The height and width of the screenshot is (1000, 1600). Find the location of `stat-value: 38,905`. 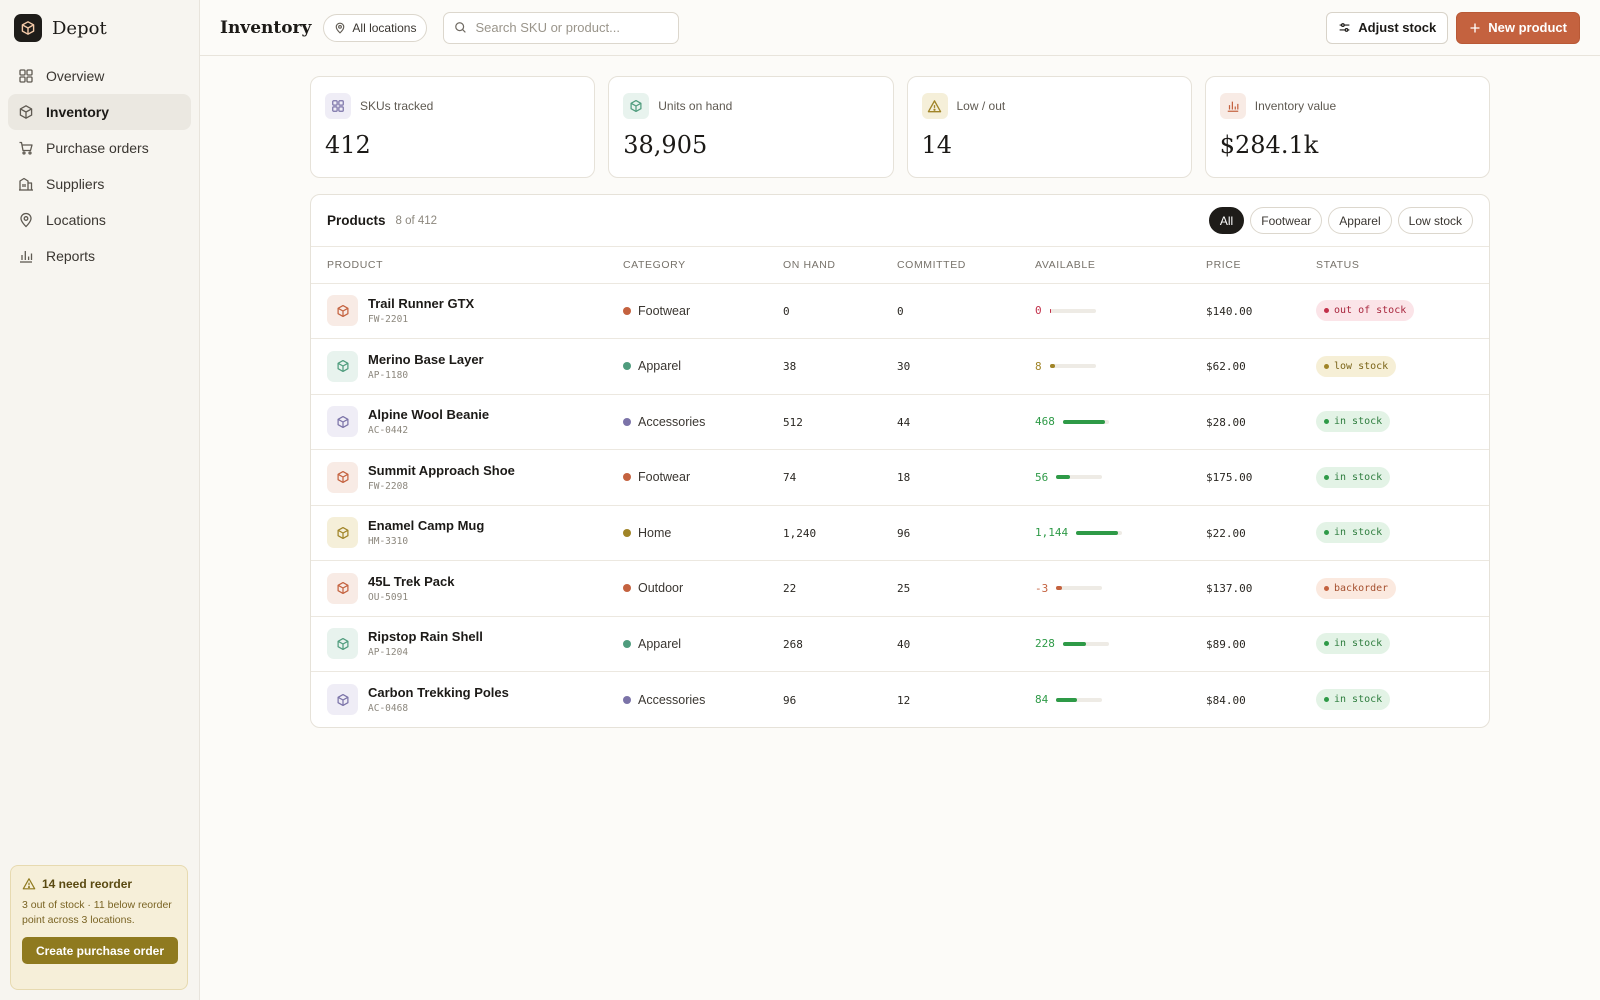

stat-value: 38,905 is located at coordinates (665, 145).